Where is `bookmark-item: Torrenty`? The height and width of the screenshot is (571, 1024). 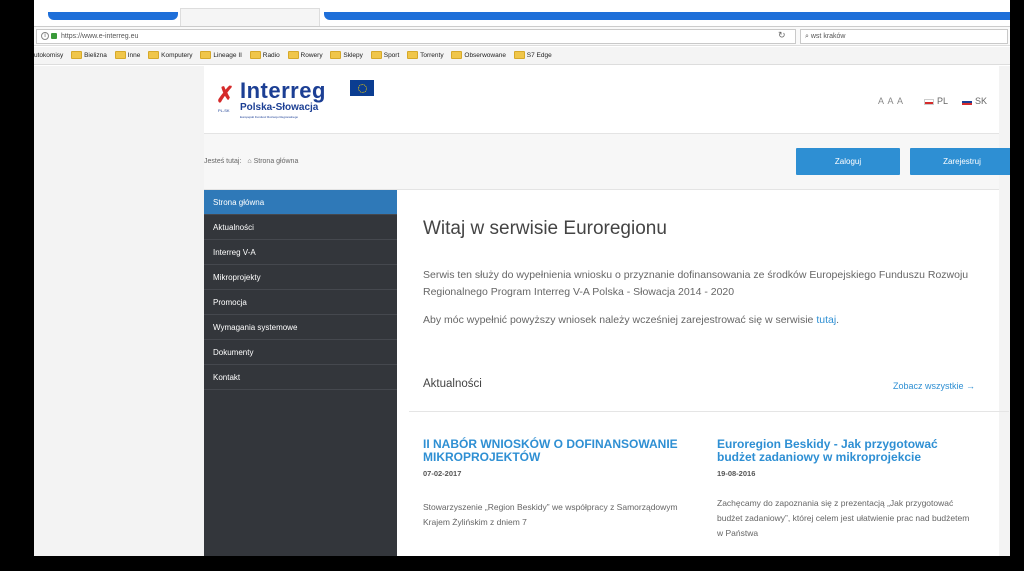
bookmark-item: Torrenty is located at coordinates (425, 56).